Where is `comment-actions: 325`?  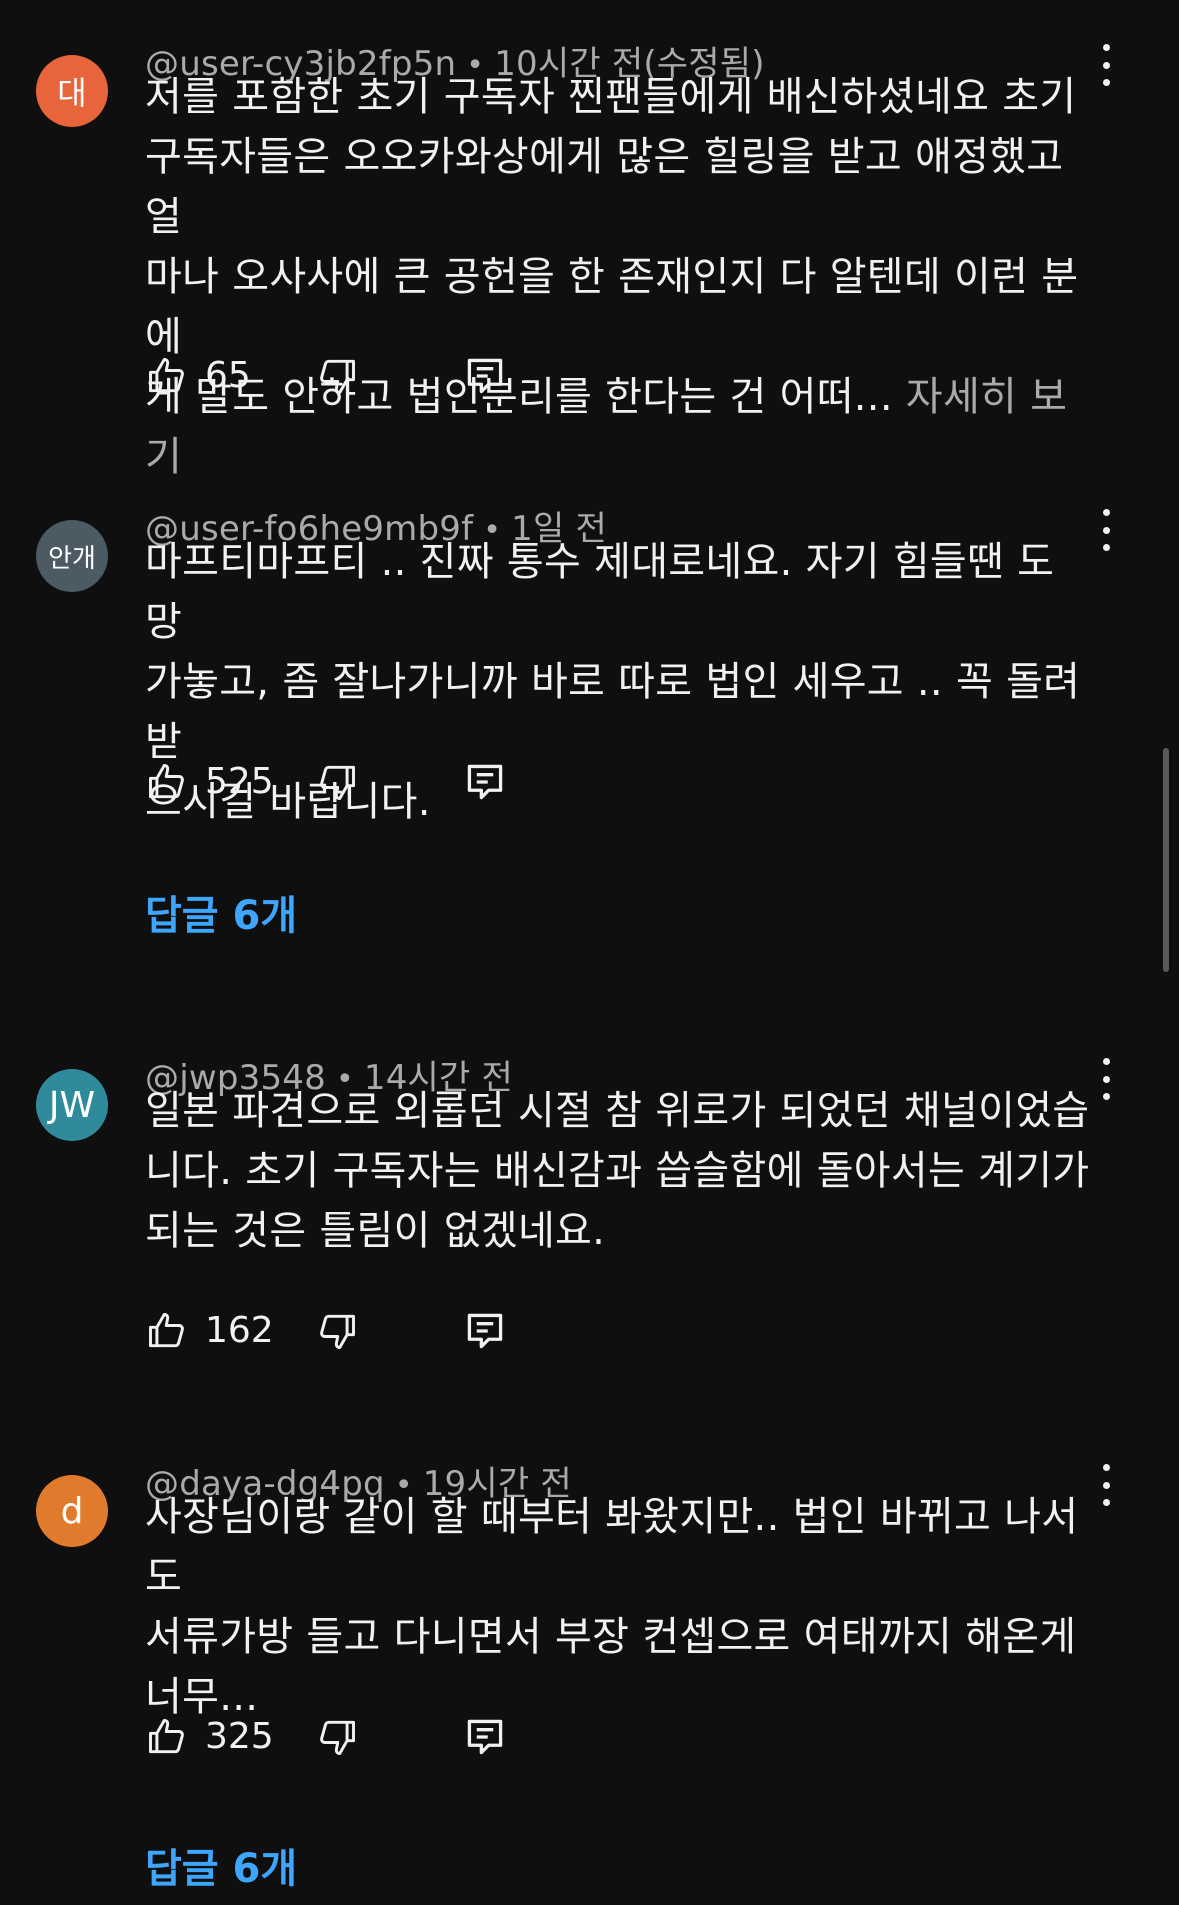 comment-actions: 325 is located at coordinates (345, 1740).